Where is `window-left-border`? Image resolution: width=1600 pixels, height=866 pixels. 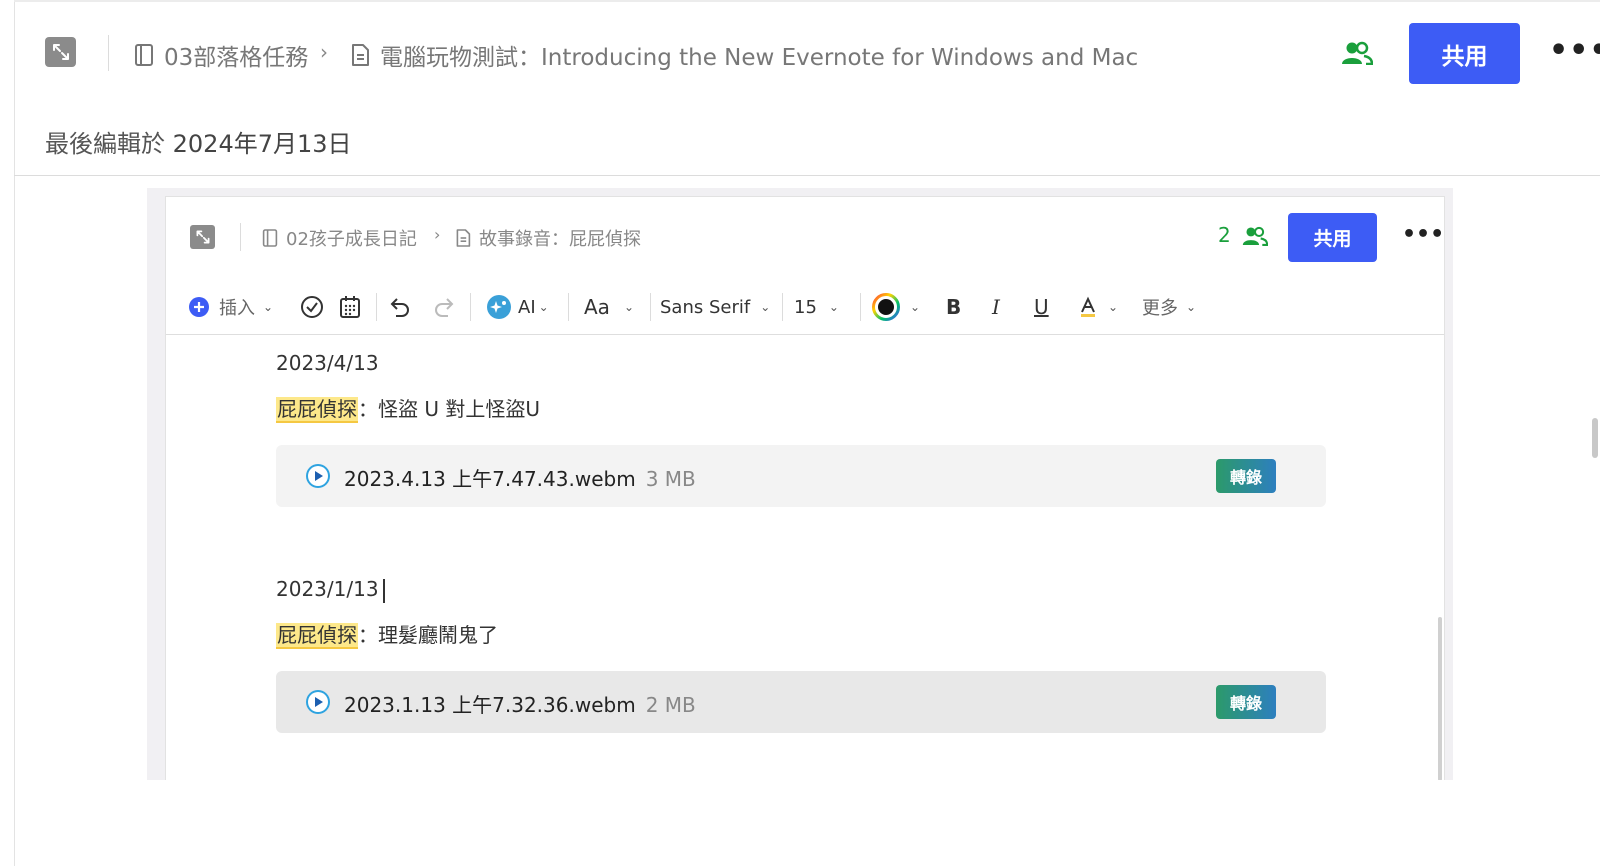
window-left-border is located at coordinates (14, 433).